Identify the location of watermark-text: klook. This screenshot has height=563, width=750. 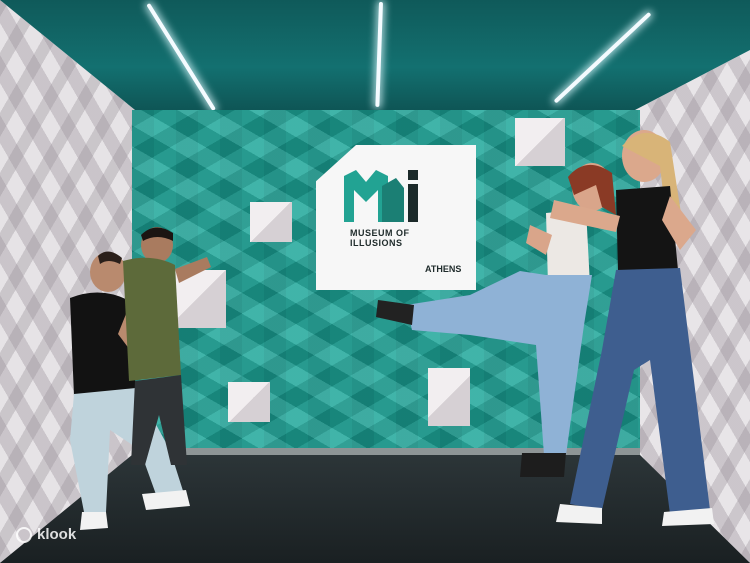
(57, 534).